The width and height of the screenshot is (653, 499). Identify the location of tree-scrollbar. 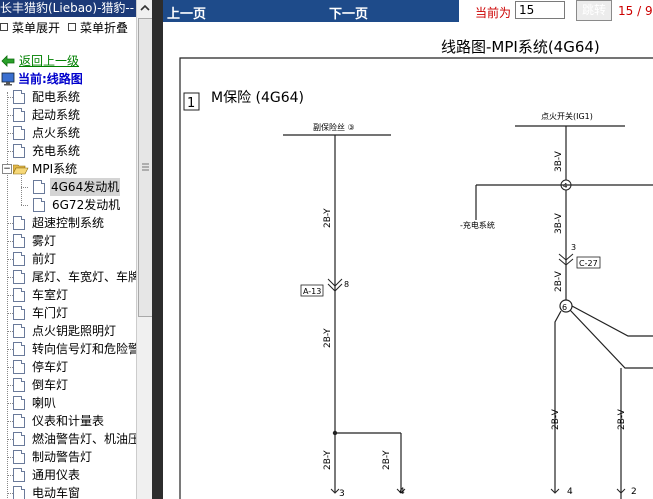
(144, 249).